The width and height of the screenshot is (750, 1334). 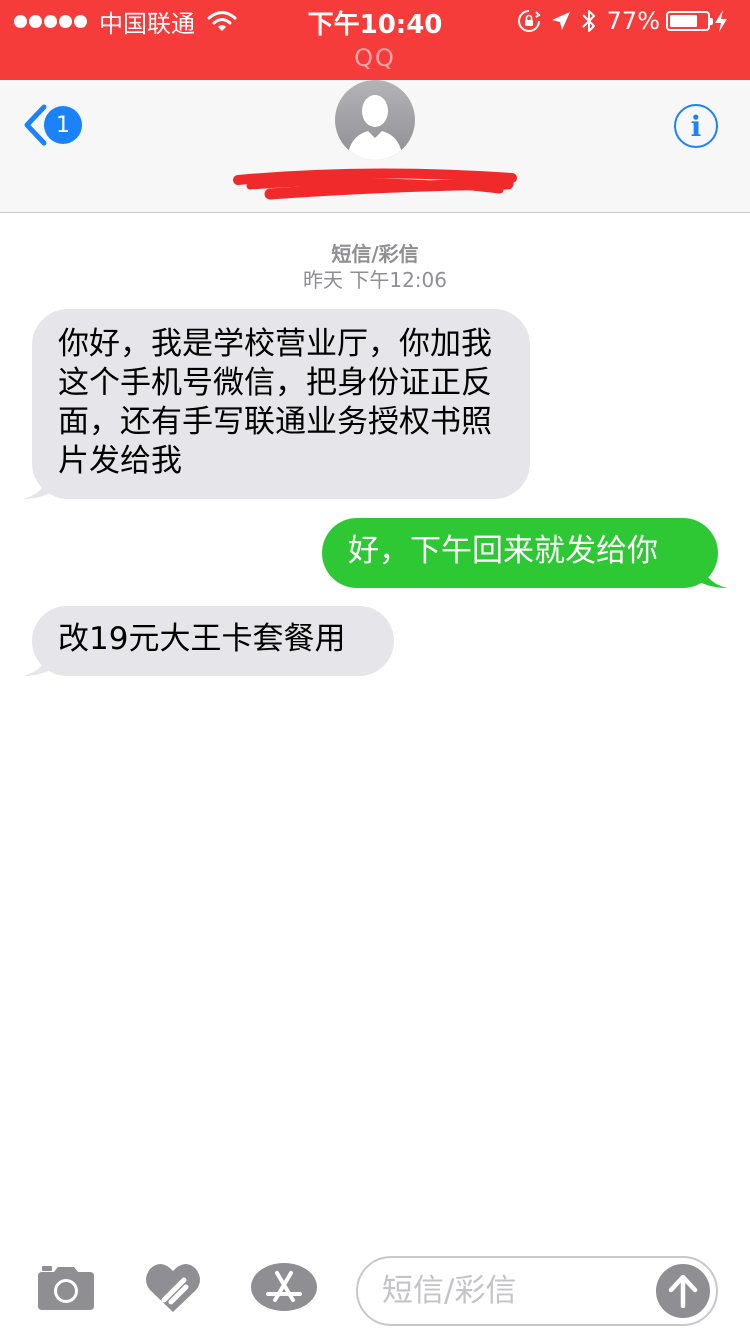 I want to click on conversation-header: 1 i, so click(x=375, y=146).